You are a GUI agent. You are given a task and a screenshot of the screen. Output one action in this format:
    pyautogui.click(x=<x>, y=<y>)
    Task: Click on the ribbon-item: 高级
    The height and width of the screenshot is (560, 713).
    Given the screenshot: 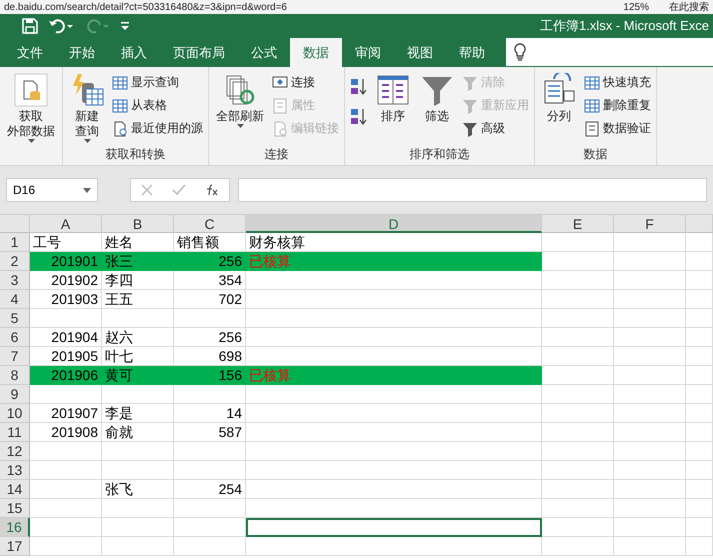 What is the action you would take?
    pyautogui.click(x=495, y=128)
    